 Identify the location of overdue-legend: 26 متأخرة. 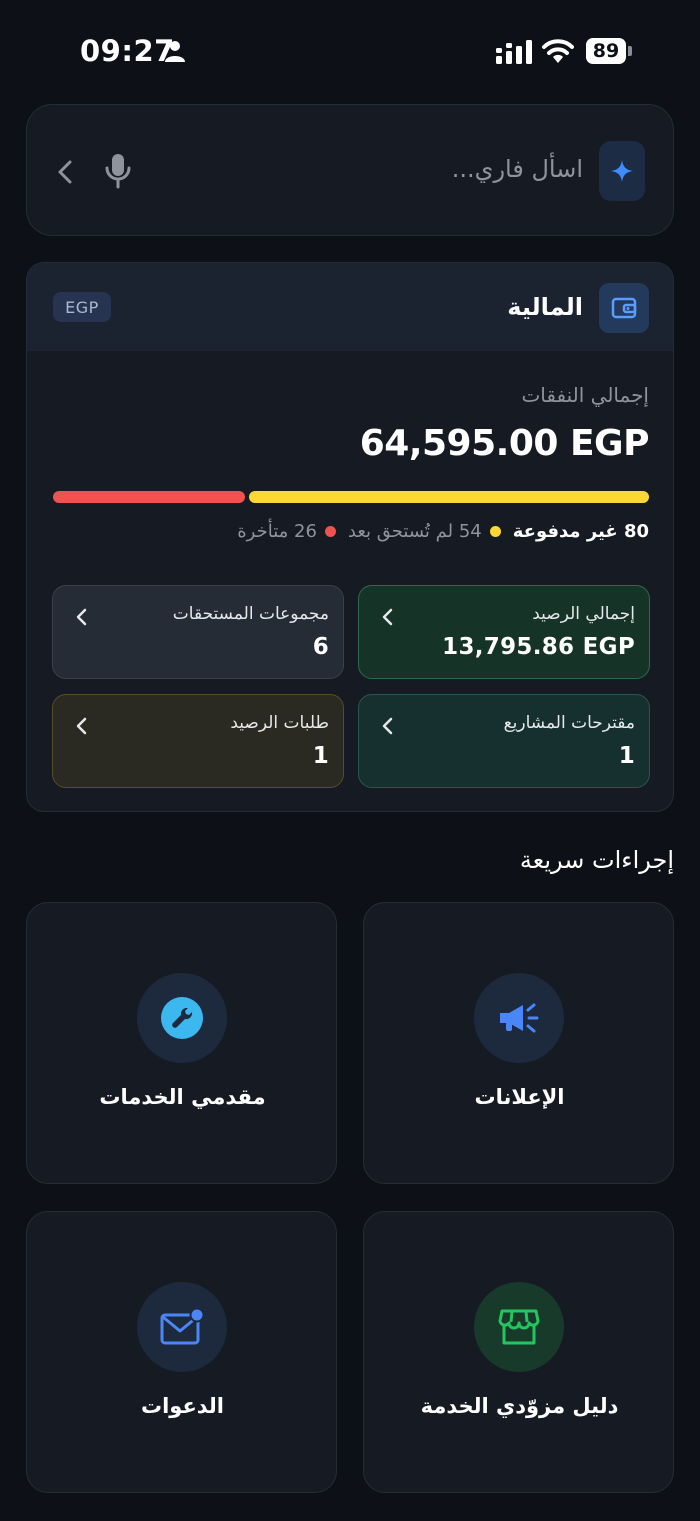
(292, 531).